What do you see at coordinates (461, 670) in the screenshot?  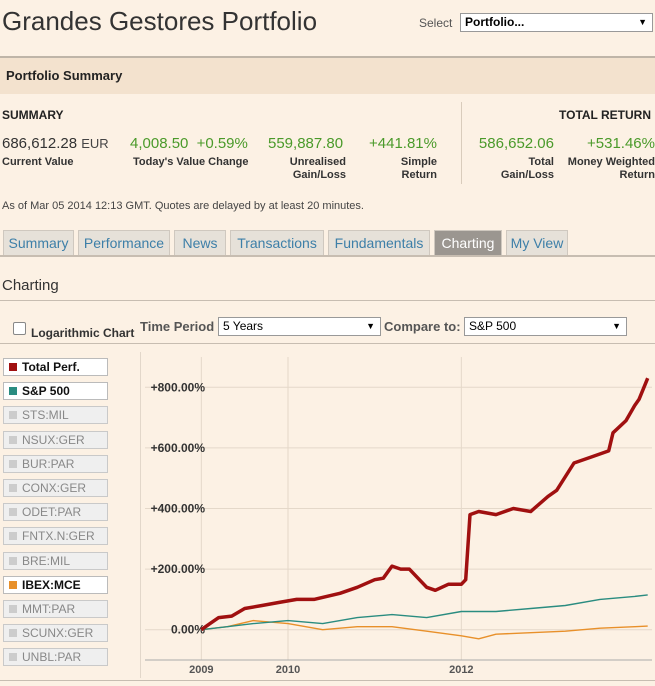 I see `x-tick-label: 2012` at bounding box center [461, 670].